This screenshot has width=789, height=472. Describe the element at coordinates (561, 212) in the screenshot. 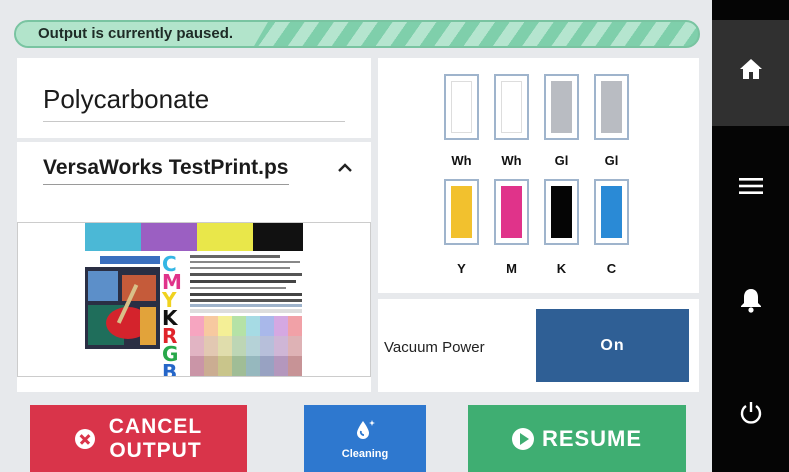

I see `ink-cartridge-black` at that location.